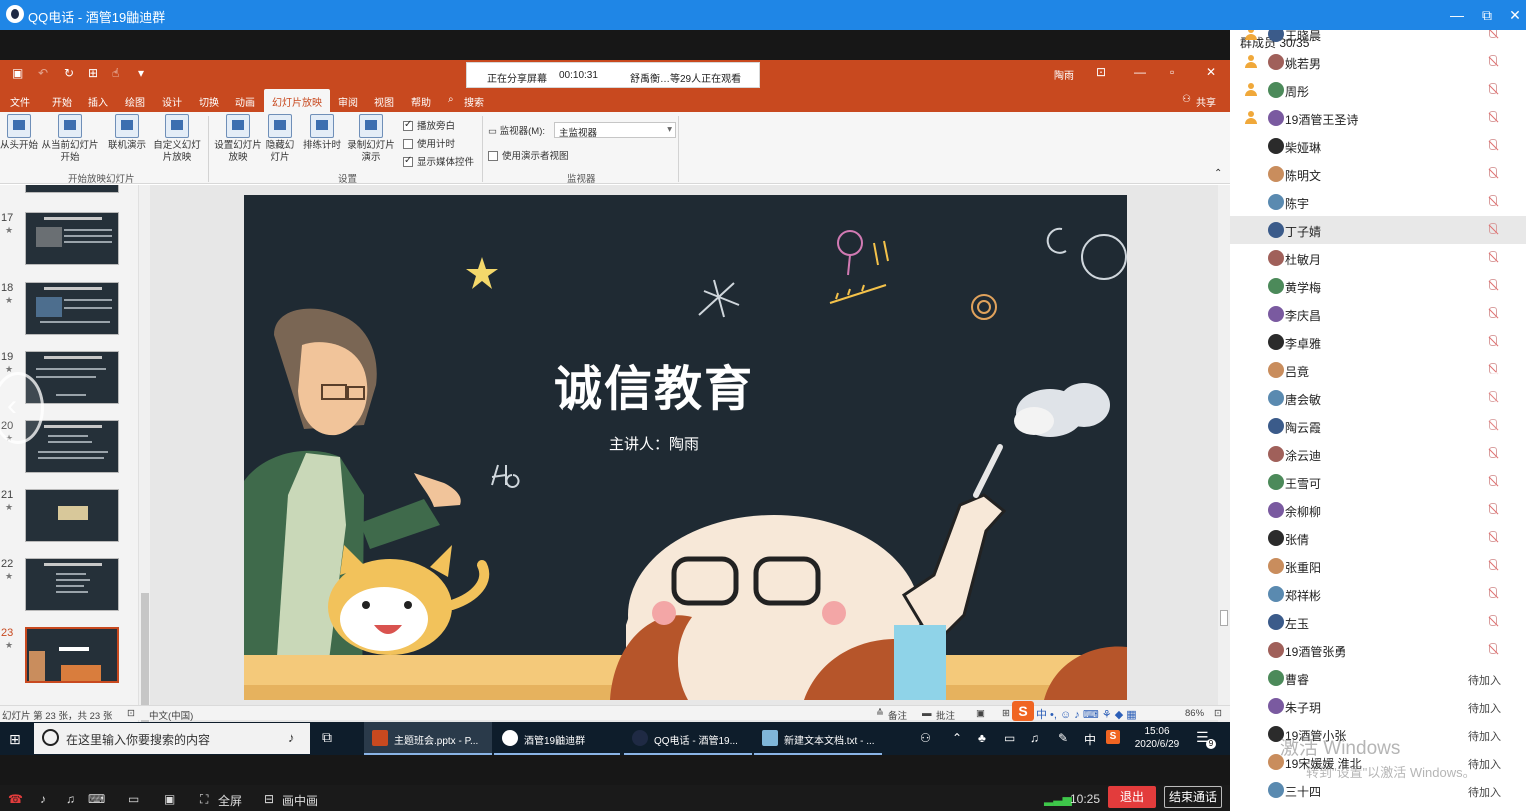 This screenshot has height=811, width=1526. I want to click on keyboard-icon: ⌨, so click(96, 799).